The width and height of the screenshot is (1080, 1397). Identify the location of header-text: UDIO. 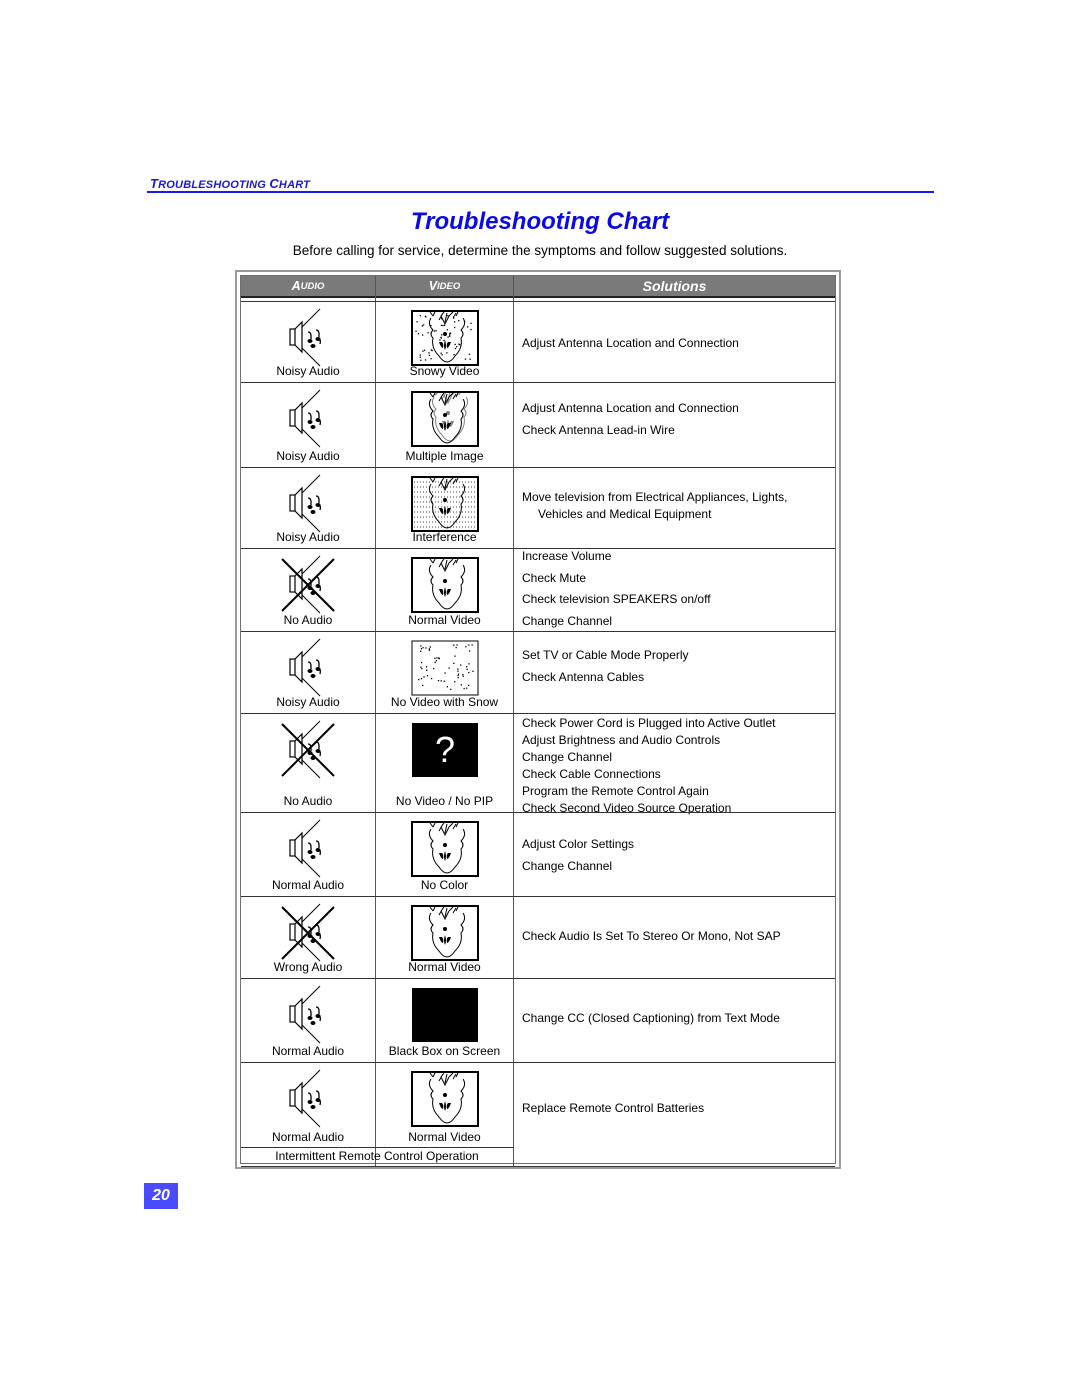
(312, 286).